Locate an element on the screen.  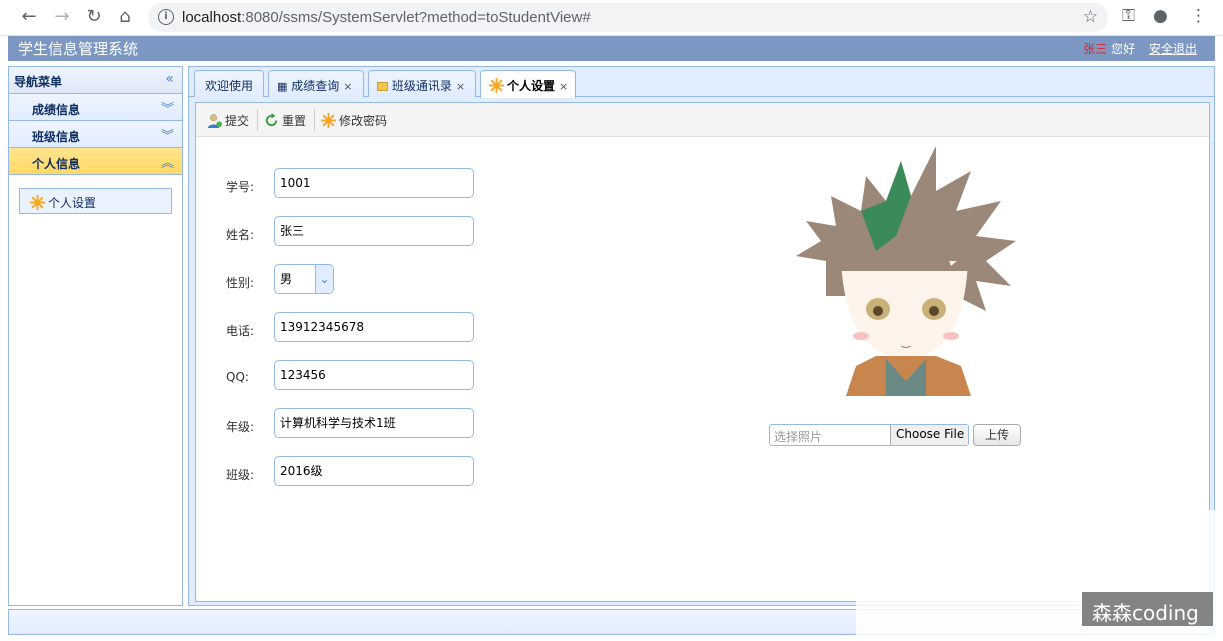
gender-select: 男 ⌄ is located at coordinates (304, 279).